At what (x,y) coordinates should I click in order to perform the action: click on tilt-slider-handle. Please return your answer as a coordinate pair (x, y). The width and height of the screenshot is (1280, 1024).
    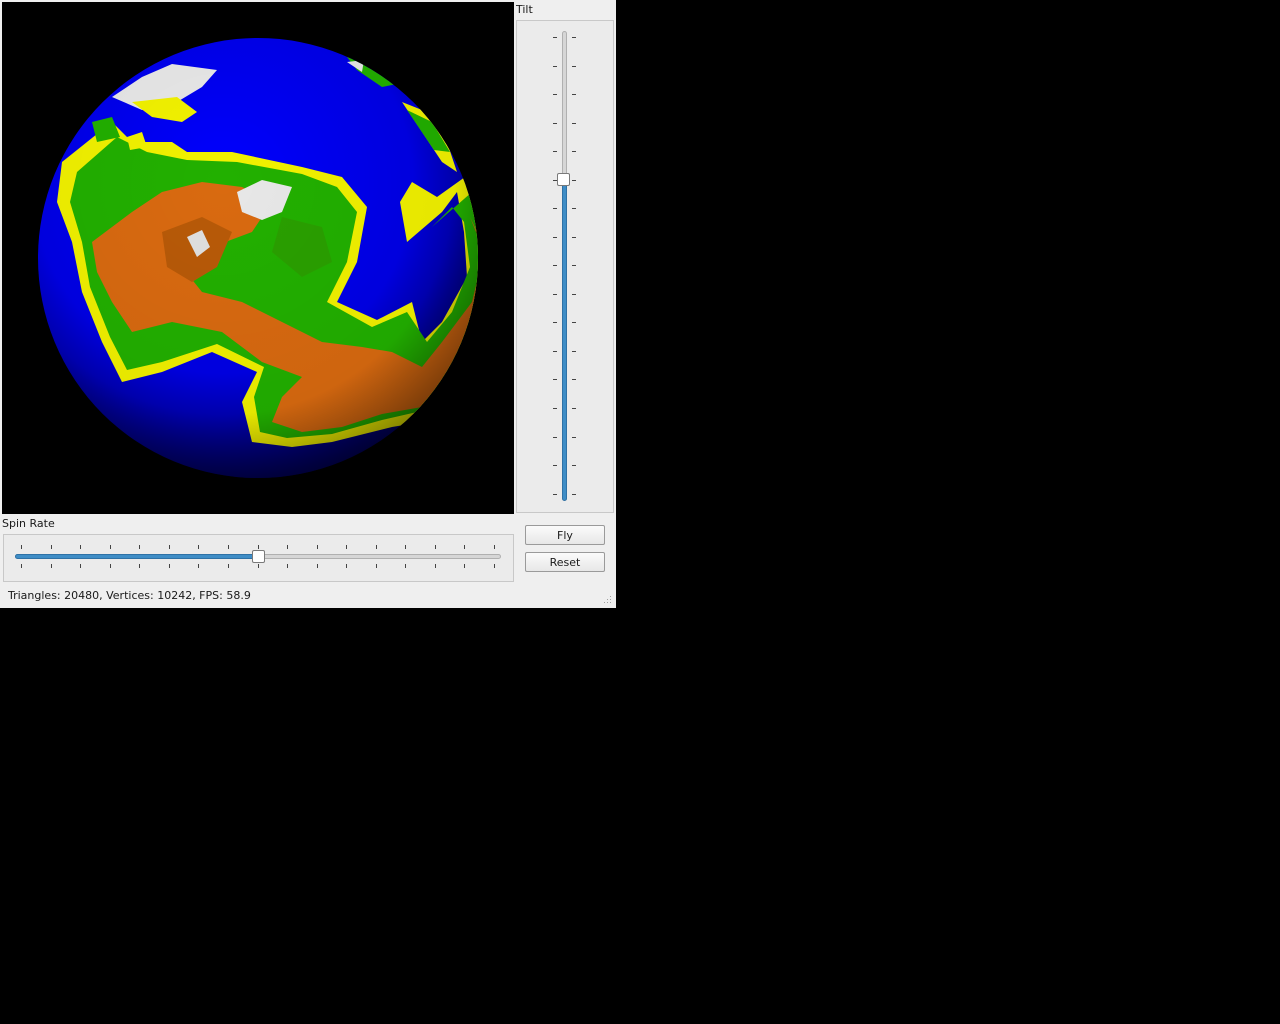
    Looking at the image, I should click on (563, 179).